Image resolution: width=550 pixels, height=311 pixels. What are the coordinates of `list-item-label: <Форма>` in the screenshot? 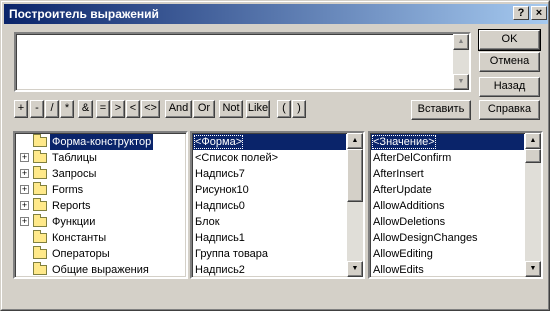 It's located at (218, 142).